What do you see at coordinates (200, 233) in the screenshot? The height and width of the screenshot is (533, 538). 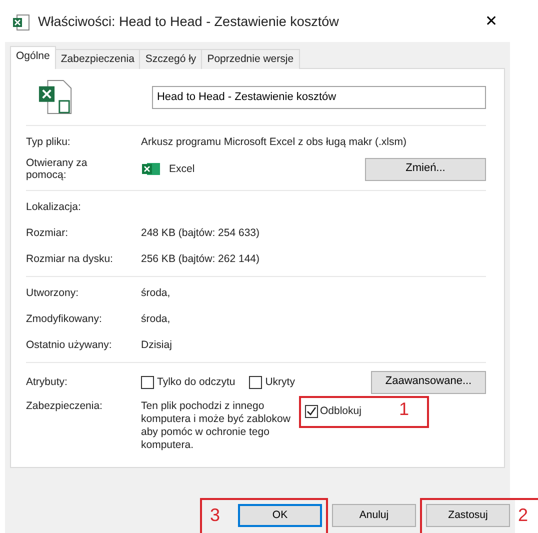 I see `field-value: 248 KB (bajtów: 254 633)` at bounding box center [200, 233].